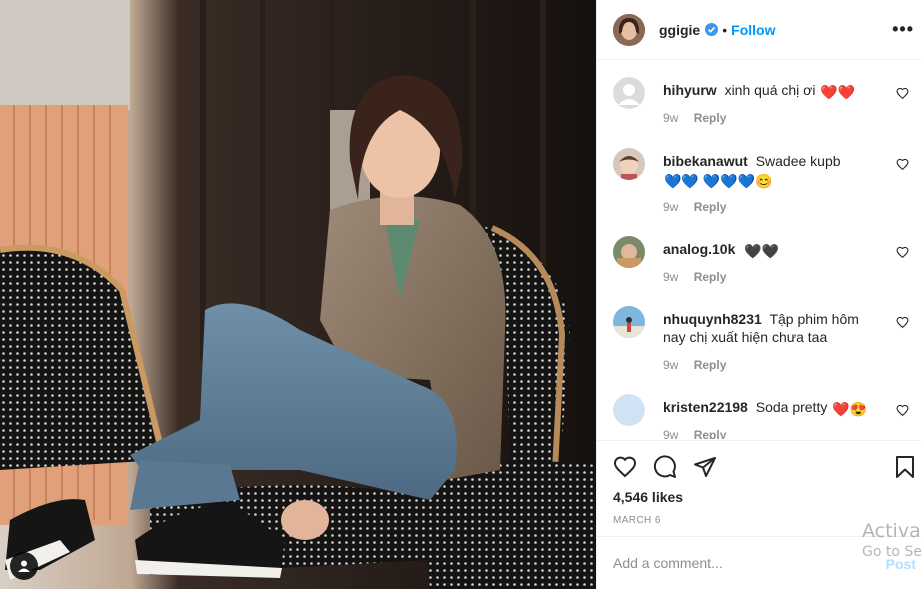 This screenshot has height=589, width=921. I want to click on tagged-users-button, so click(24, 566).